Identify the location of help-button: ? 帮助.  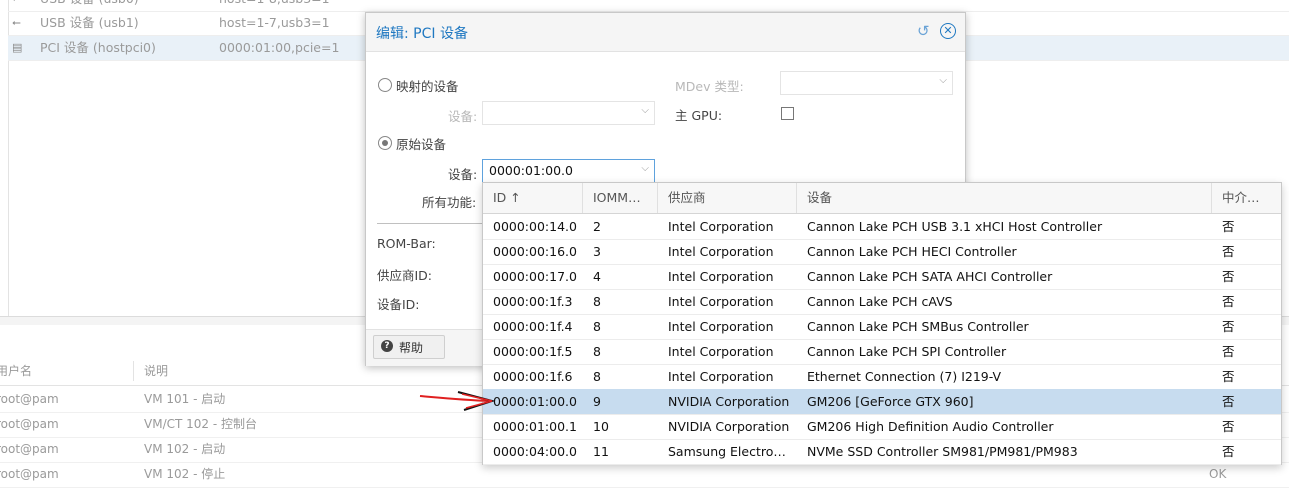
(409, 347).